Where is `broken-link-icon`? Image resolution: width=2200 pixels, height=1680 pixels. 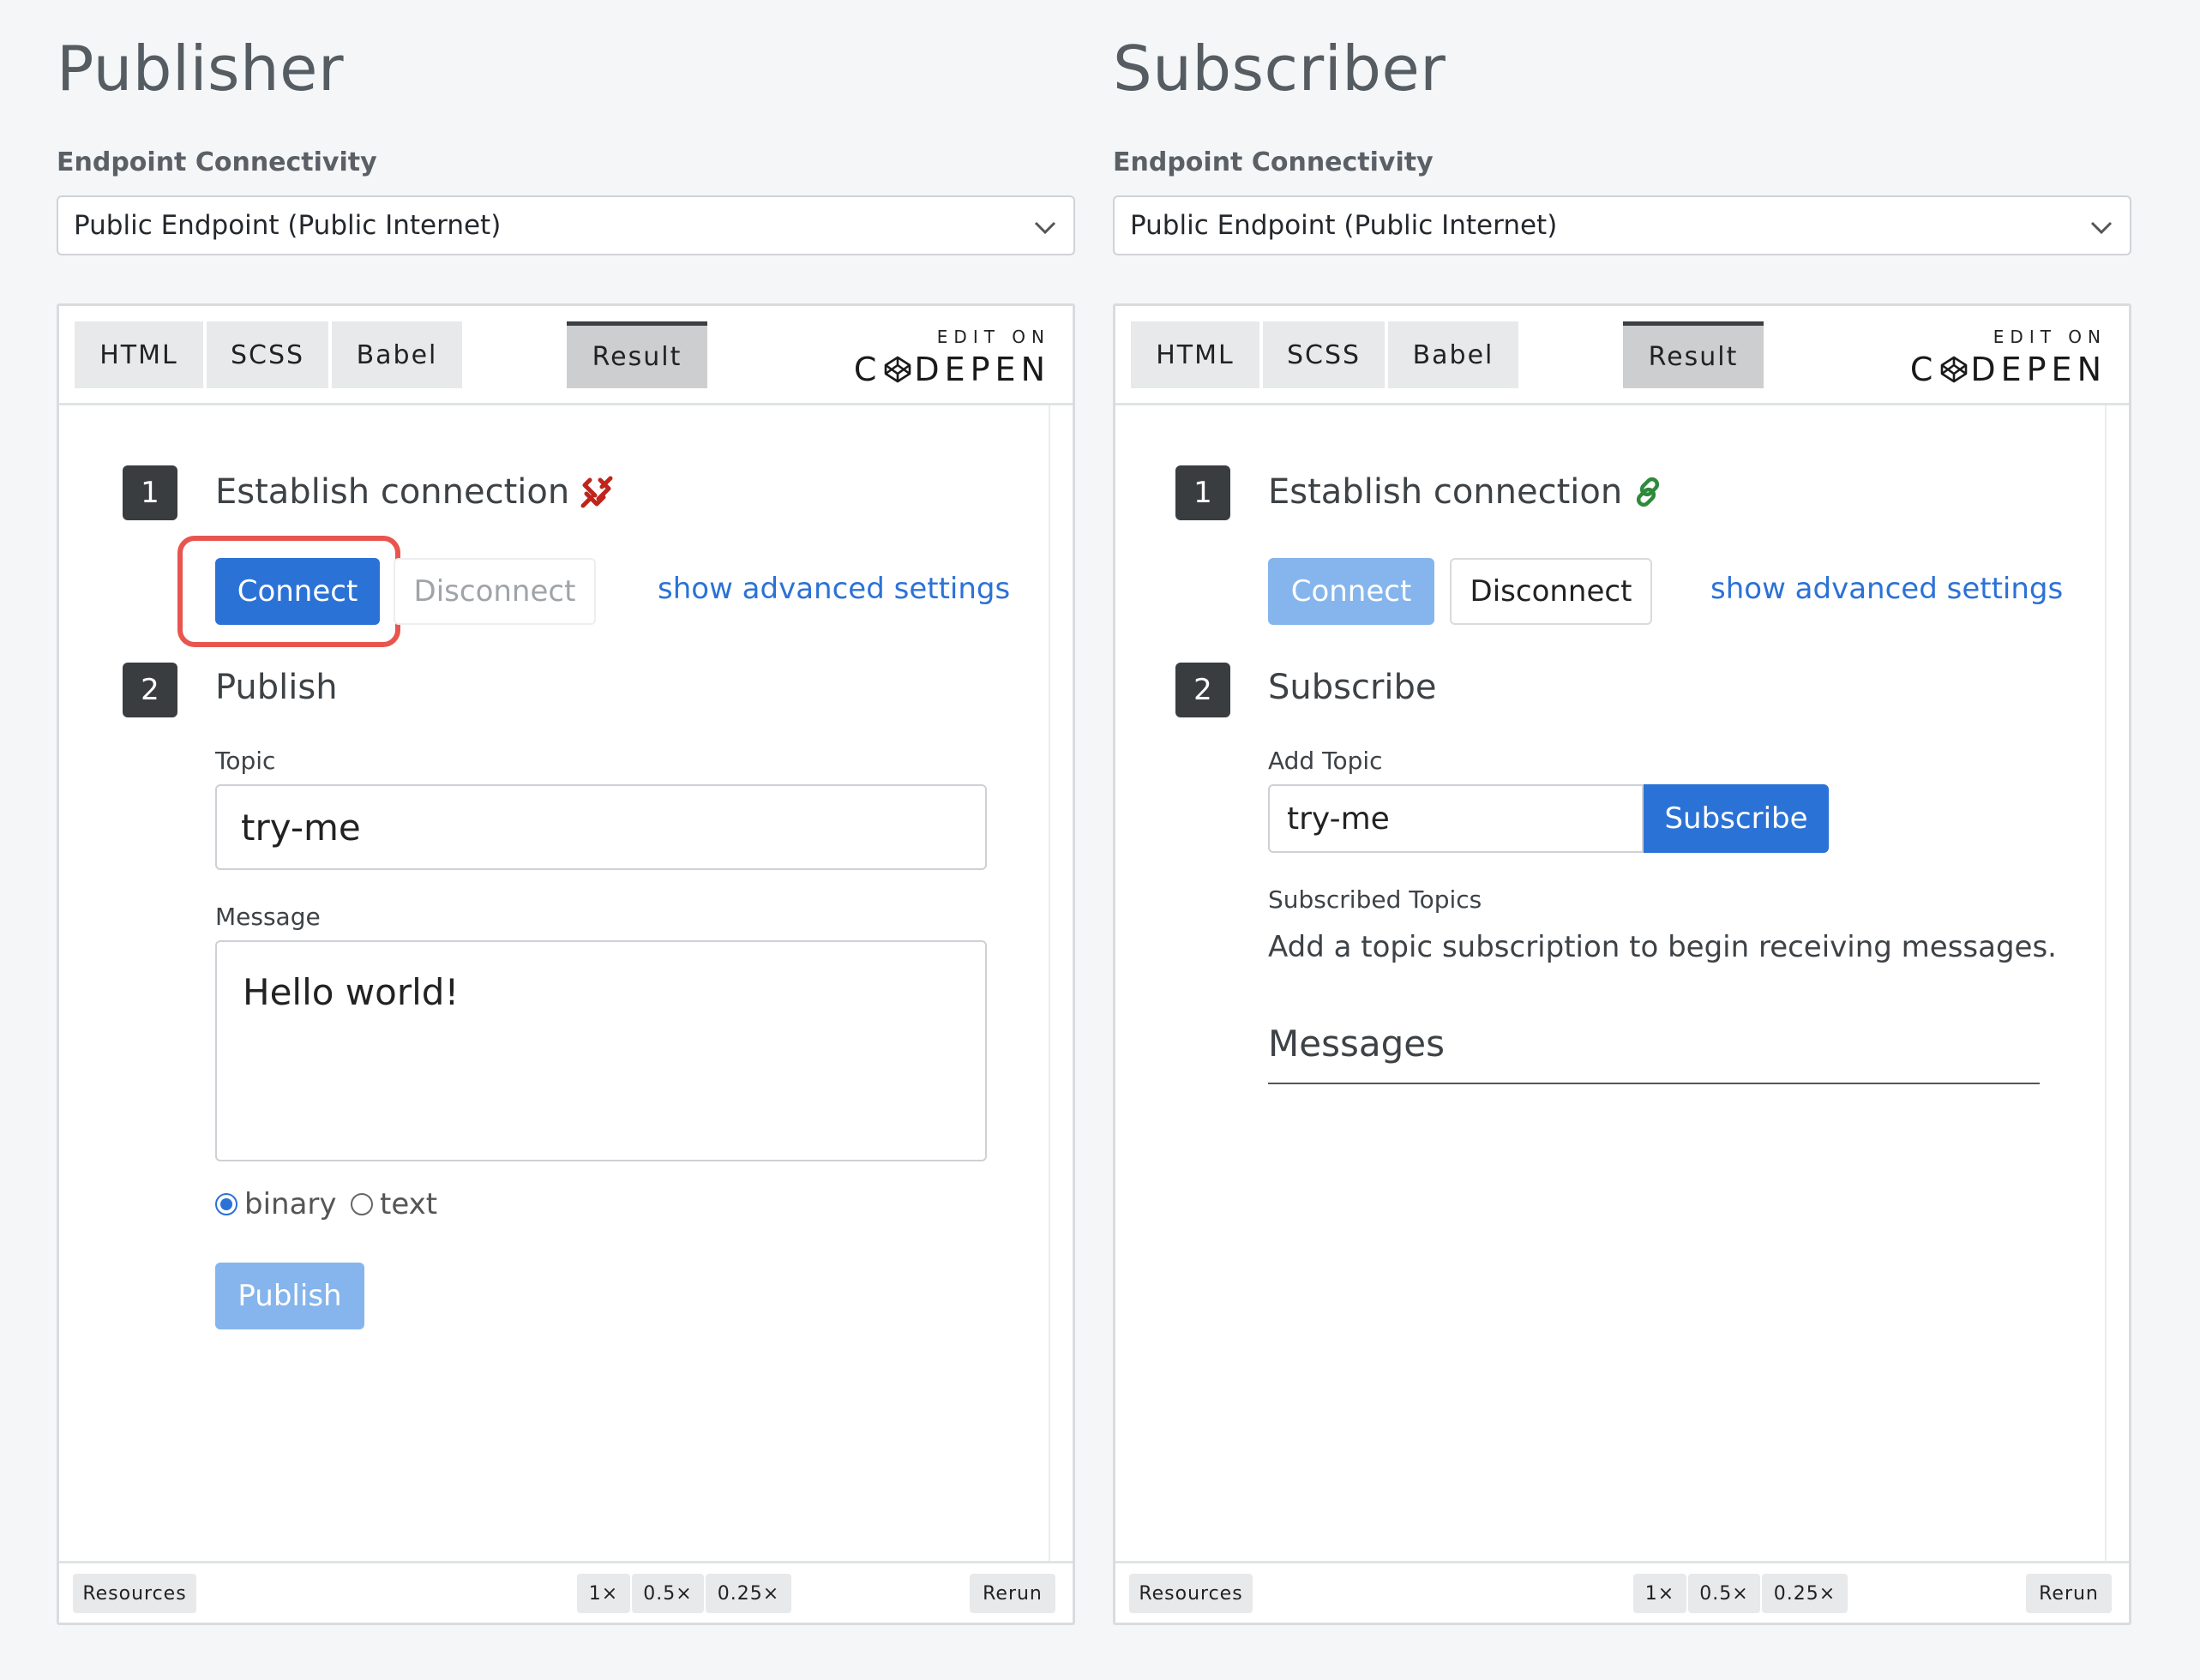
broken-link-icon is located at coordinates (596, 492).